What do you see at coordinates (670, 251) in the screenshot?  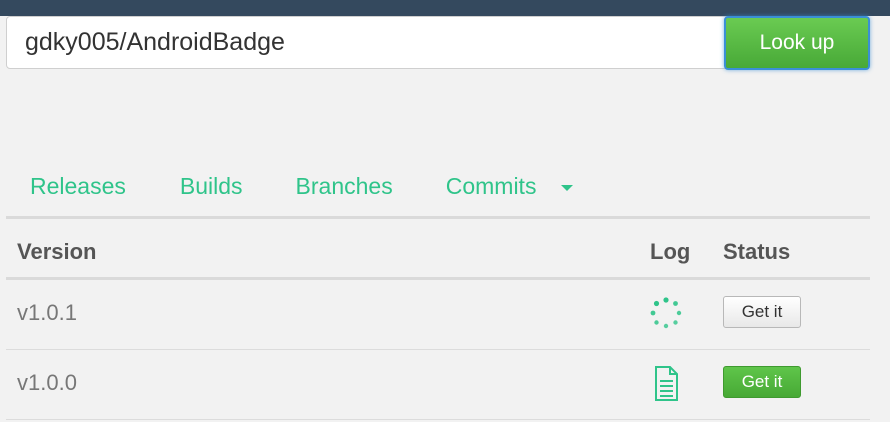 I see `header-log: Log` at bounding box center [670, 251].